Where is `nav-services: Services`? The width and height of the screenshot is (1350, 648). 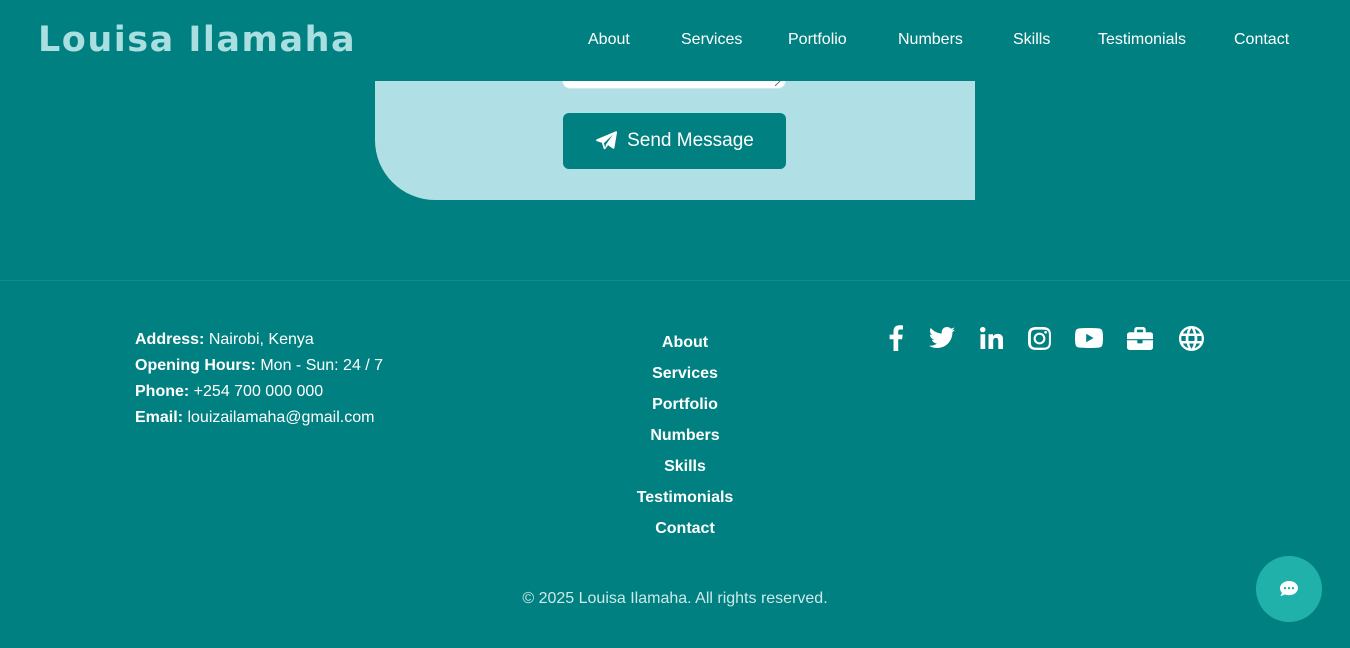
nav-services: Services is located at coordinates (711, 40).